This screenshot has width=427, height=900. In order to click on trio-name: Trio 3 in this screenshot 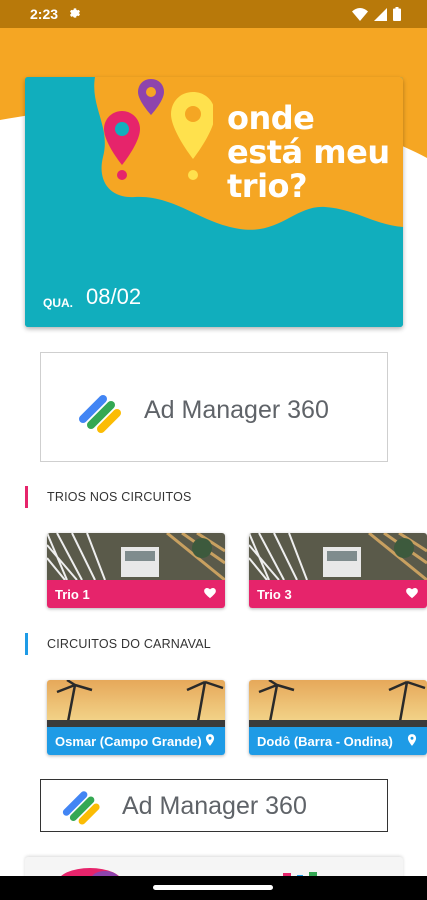, I will do `click(274, 594)`.